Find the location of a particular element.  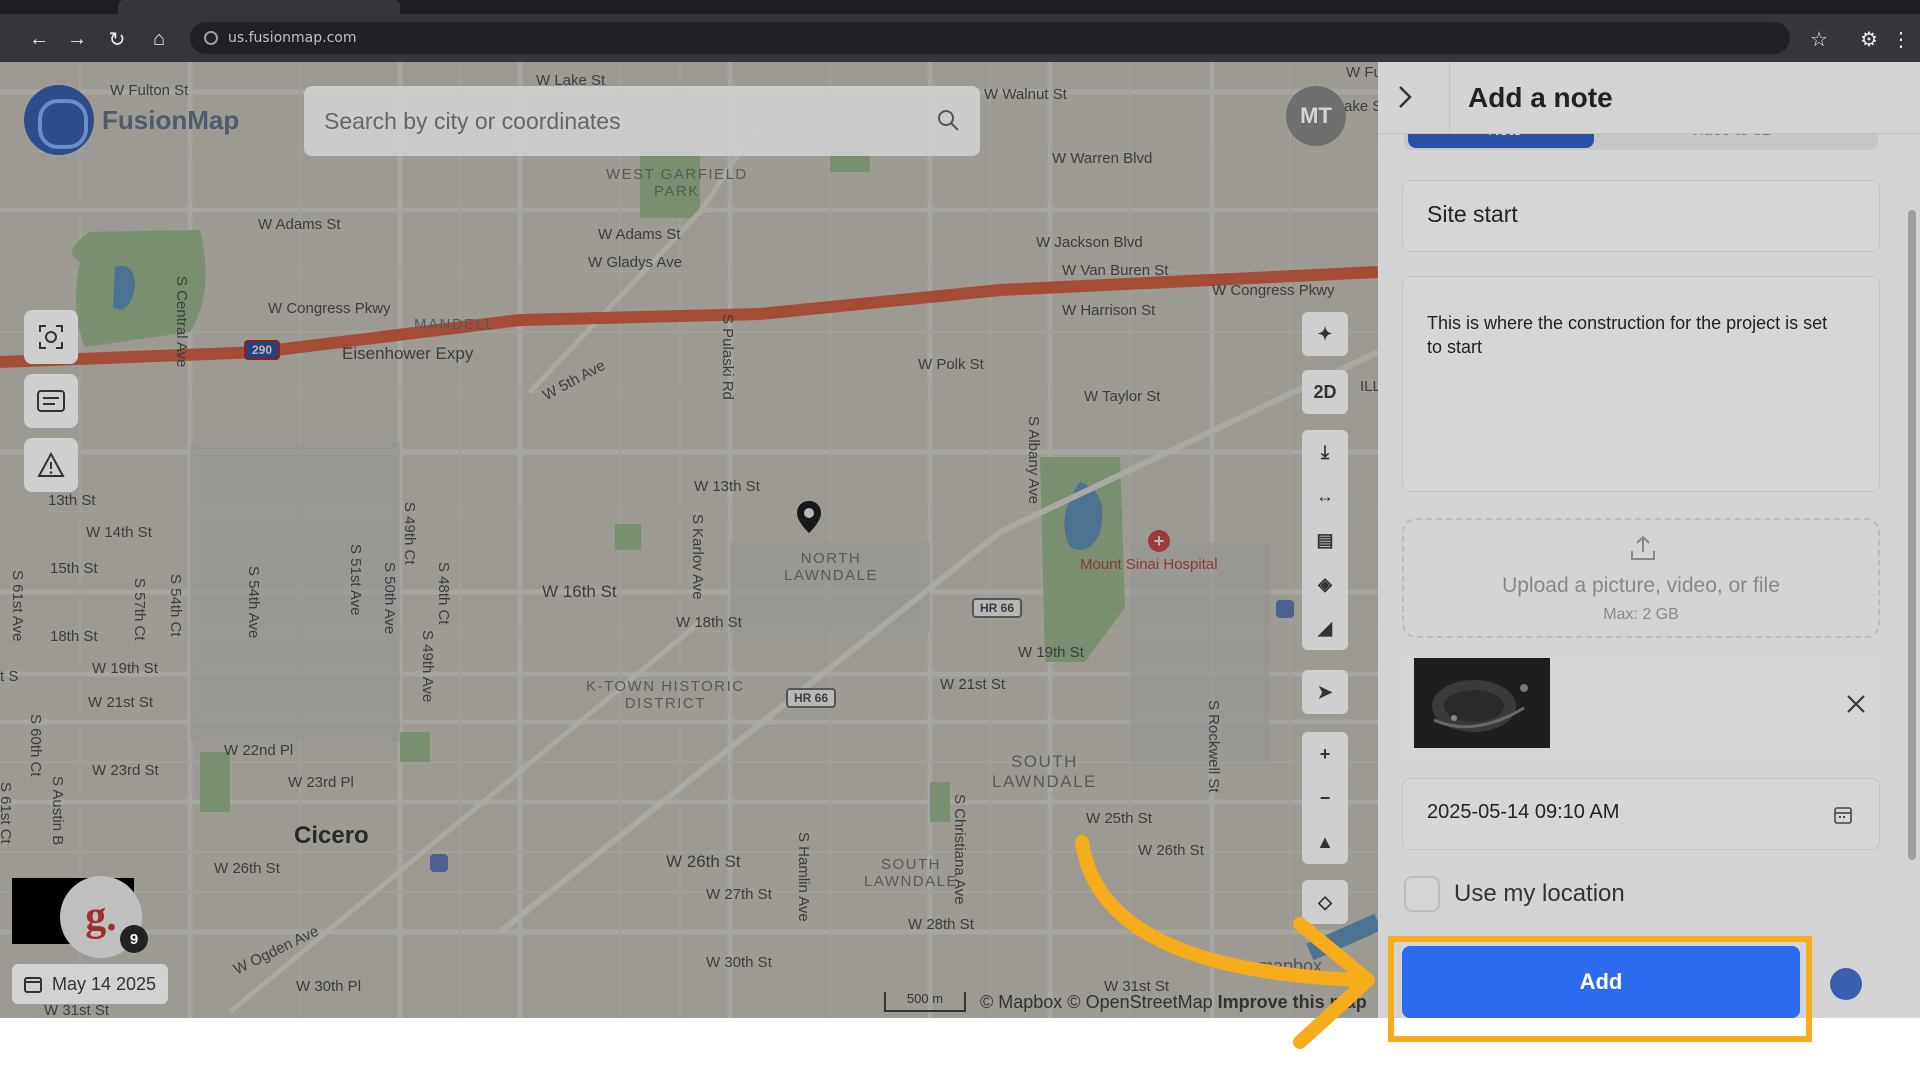

warning-icon is located at coordinates (51, 464).